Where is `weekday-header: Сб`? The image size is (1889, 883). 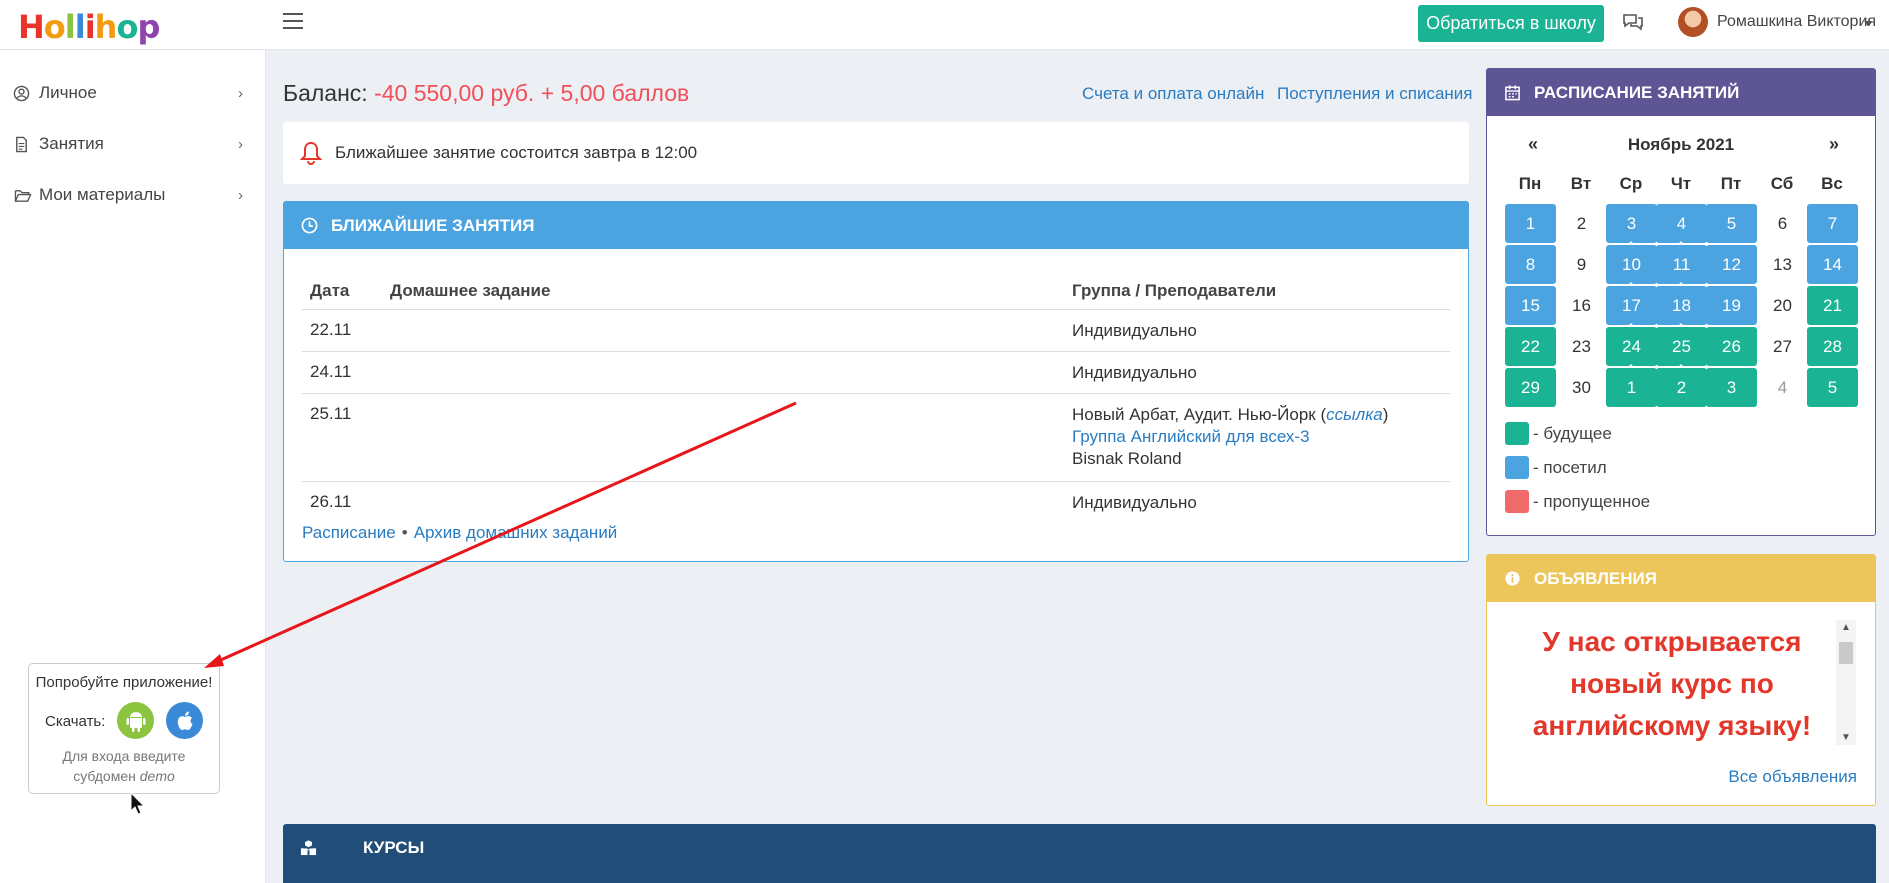
weekday-header: Сб is located at coordinates (1782, 183).